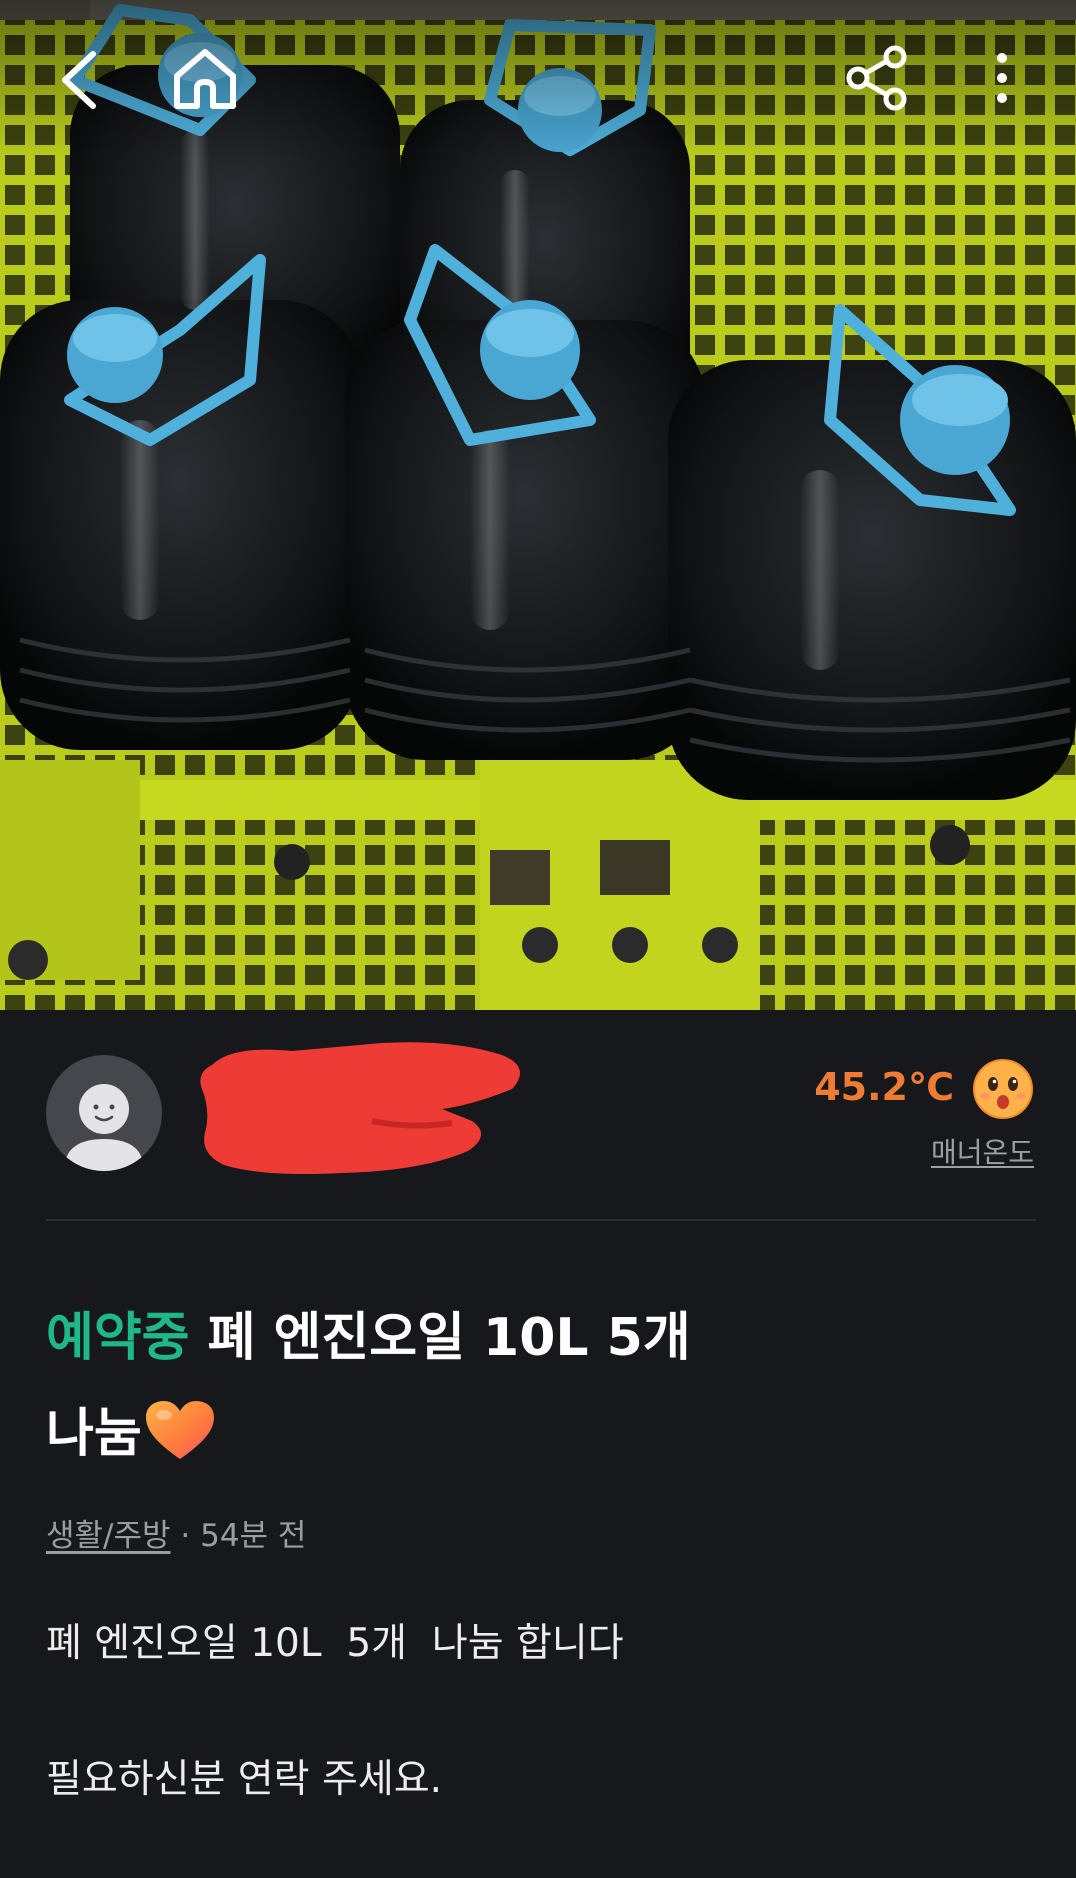 The width and height of the screenshot is (1076, 1878). I want to click on seller-profile: 45.2℃ 매너온도, so click(541, 1108).